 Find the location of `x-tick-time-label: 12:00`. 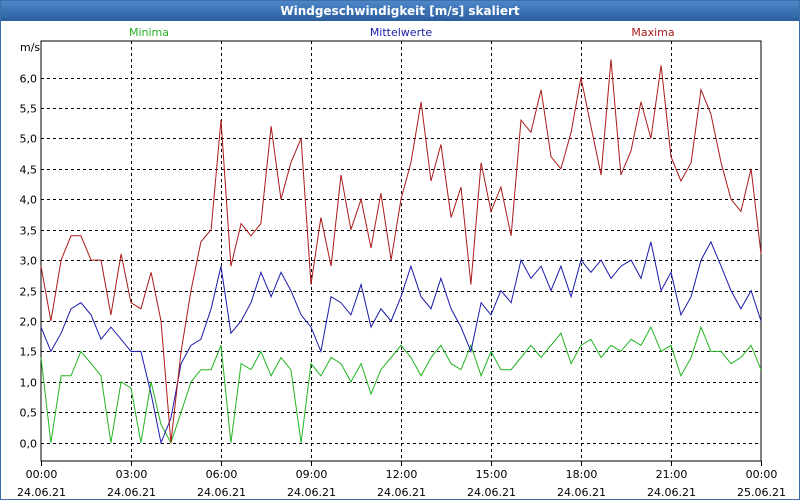

x-tick-time-label: 12:00 is located at coordinates (402, 474).